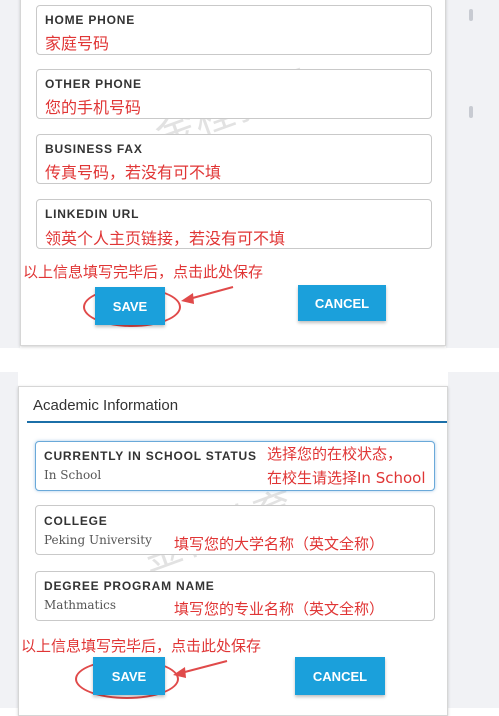  What do you see at coordinates (237, 422) in the screenshot?
I see `section-divider` at bounding box center [237, 422].